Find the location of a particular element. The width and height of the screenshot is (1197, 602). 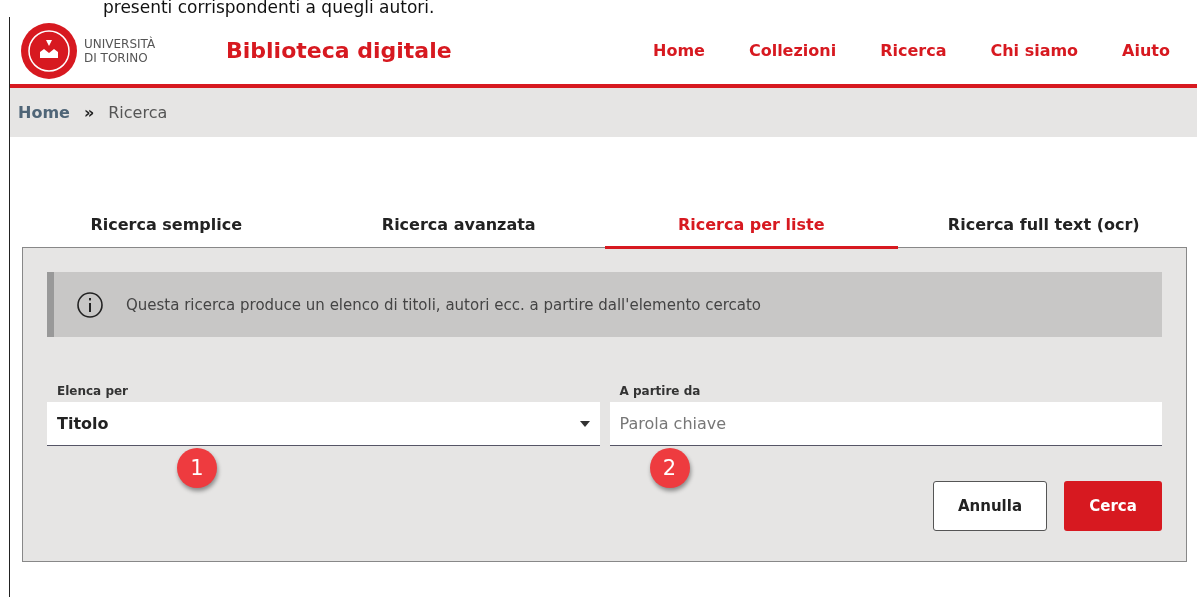

search-tab: Ricerca avanzata is located at coordinates (458, 226).